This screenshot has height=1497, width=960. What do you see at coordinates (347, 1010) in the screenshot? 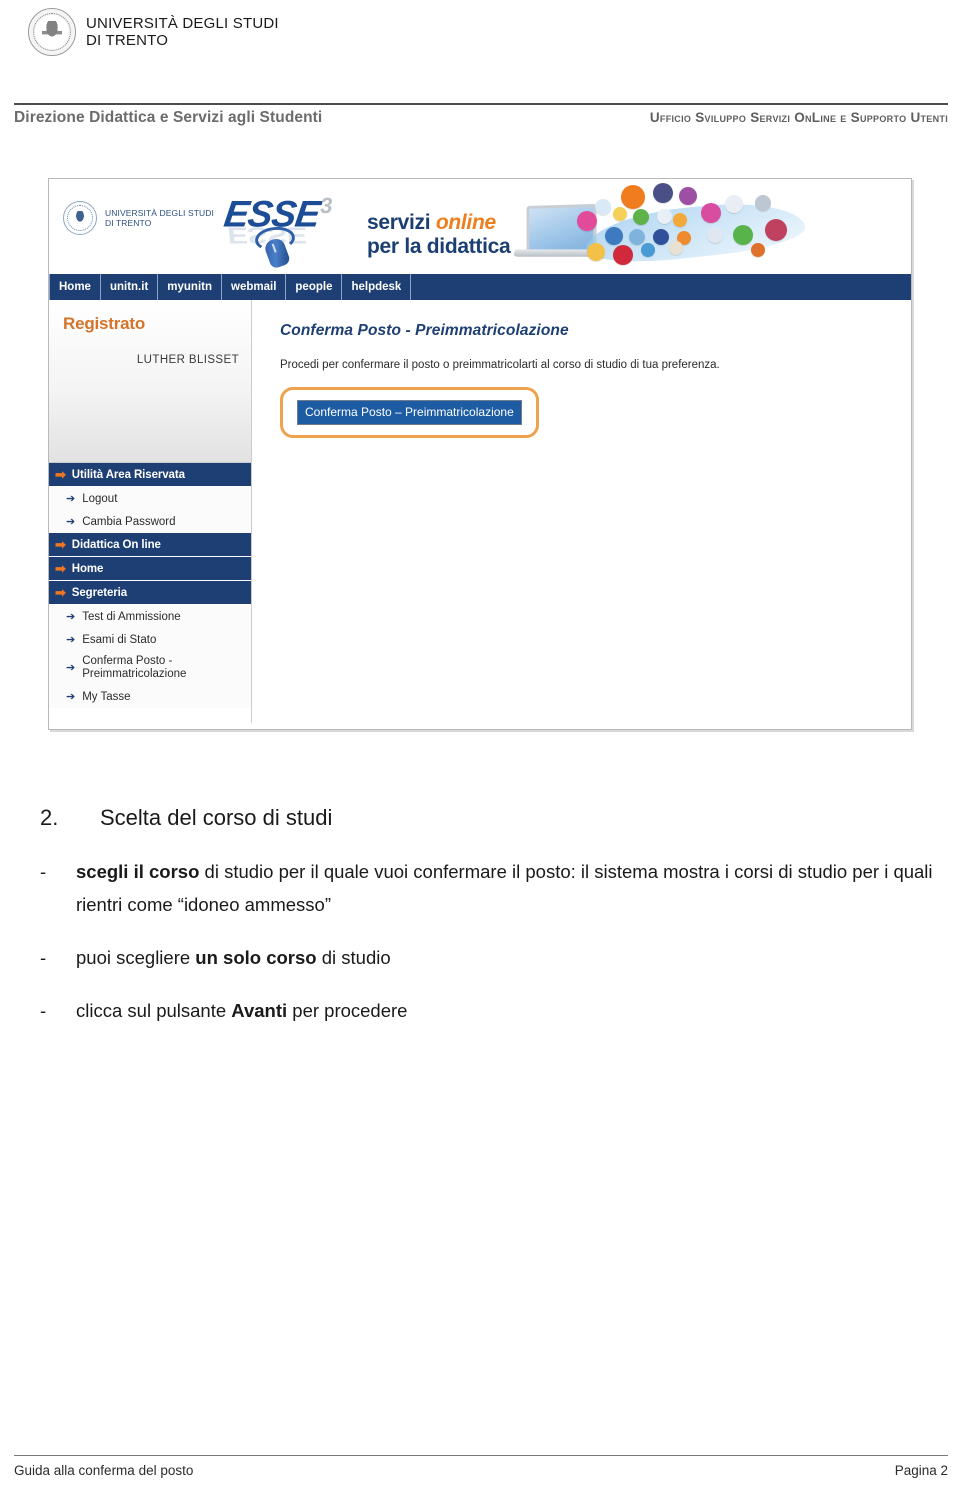
I see `bullet-plain: per procedere` at bounding box center [347, 1010].